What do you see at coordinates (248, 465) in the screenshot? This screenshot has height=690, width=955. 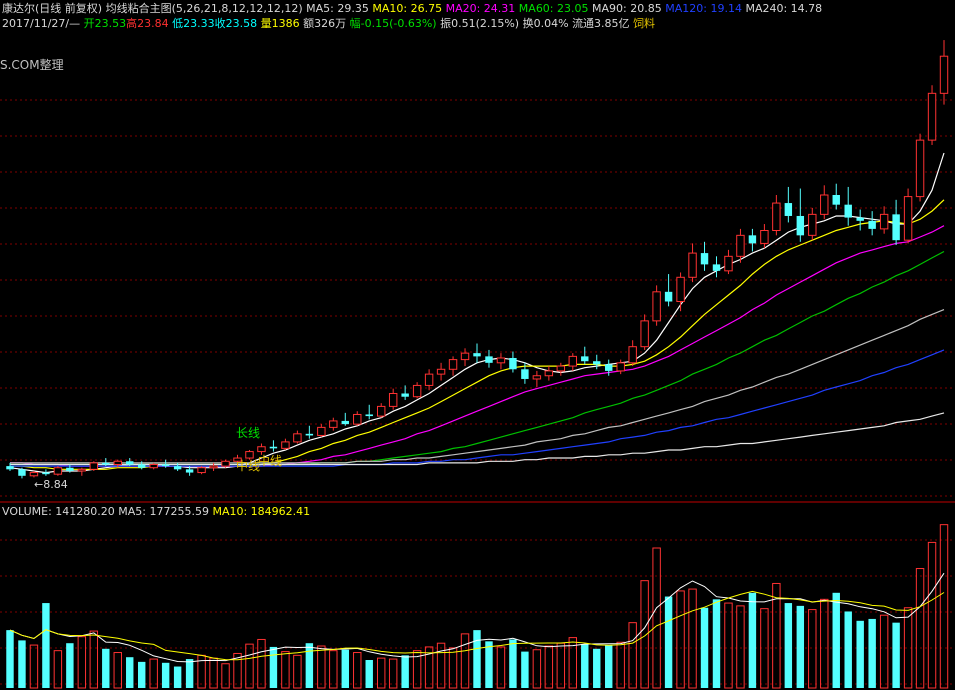 I see `mid-line-label-1: 中线` at bounding box center [248, 465].